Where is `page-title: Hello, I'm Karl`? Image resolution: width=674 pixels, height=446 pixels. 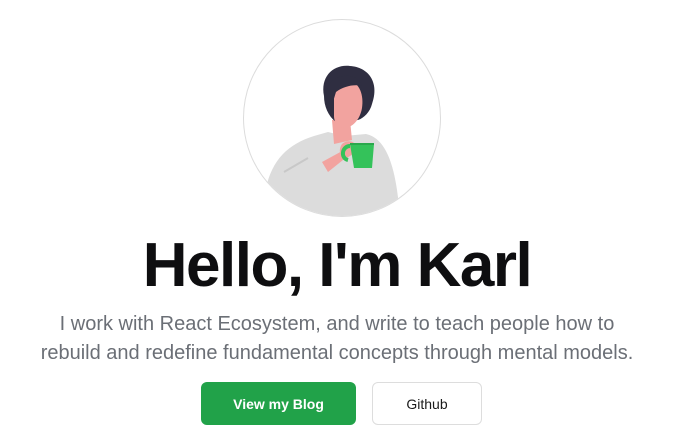 page-title: Hello, I'm Karl is located at coordinates (337, 265).